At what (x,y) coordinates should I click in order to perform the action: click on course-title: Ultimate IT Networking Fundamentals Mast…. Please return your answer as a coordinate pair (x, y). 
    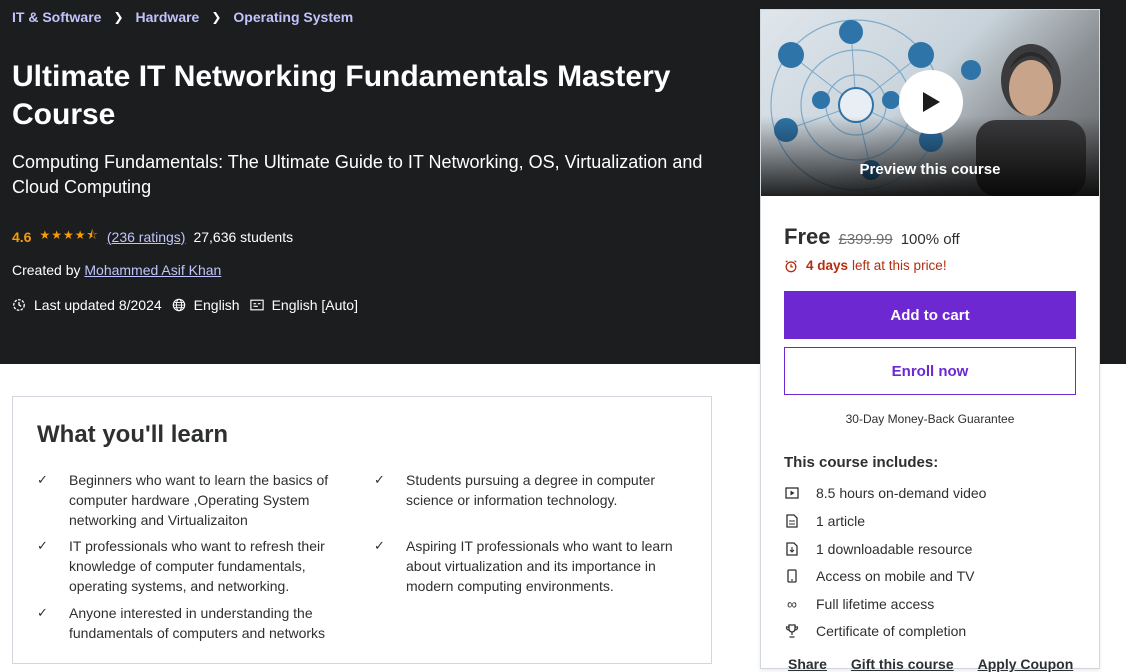
    Looking at the image, I should click on (341, 95).